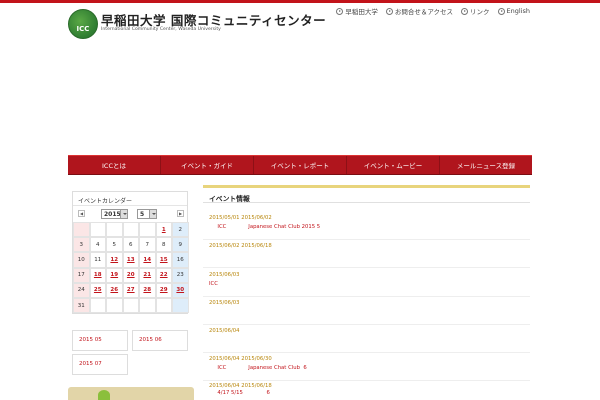 The image size is (600, 400). I want to click on calendar-day: 16, so click(180, 260).